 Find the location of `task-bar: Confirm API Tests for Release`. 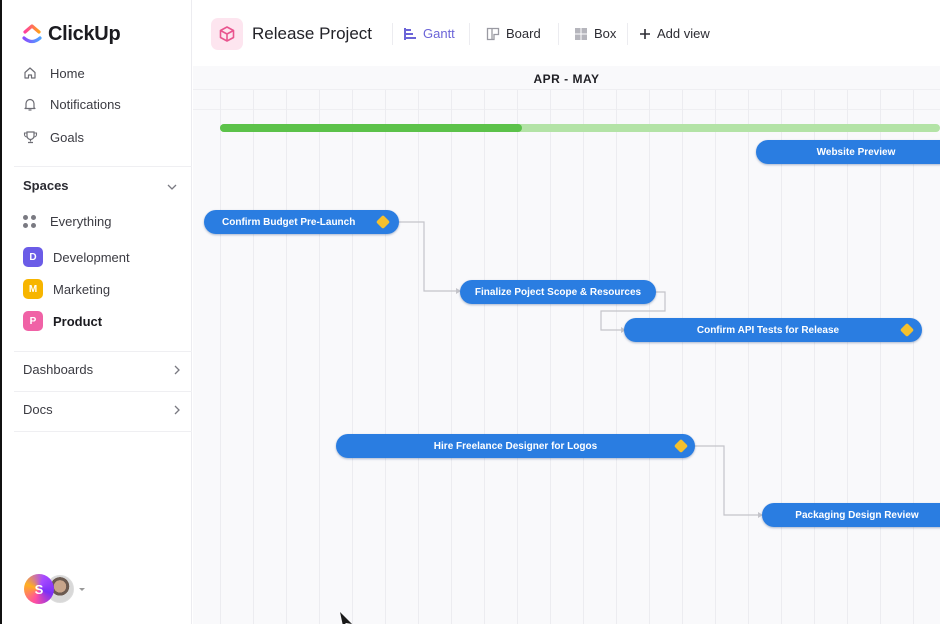

task-bar: Confirm API Tests for Release is located at coordinates (773, 330).